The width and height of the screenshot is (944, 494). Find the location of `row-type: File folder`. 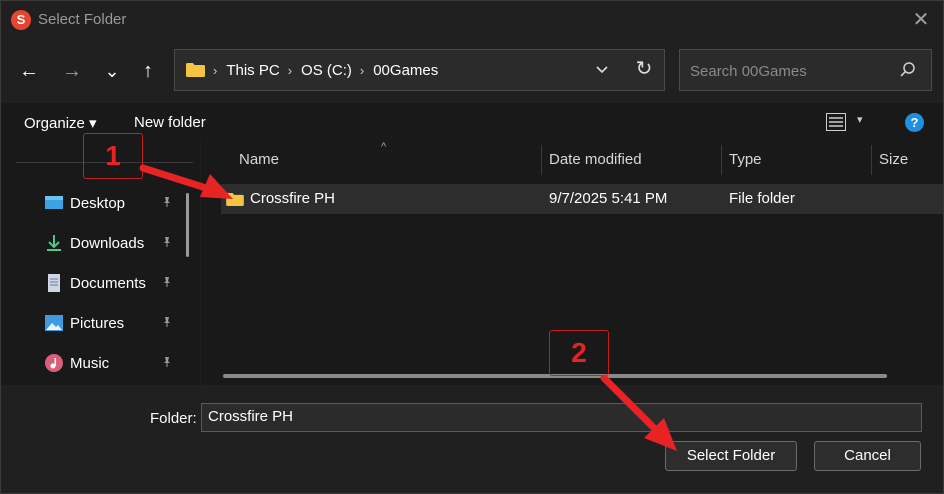

row-type: File folder is located at coordinates (762, 198).